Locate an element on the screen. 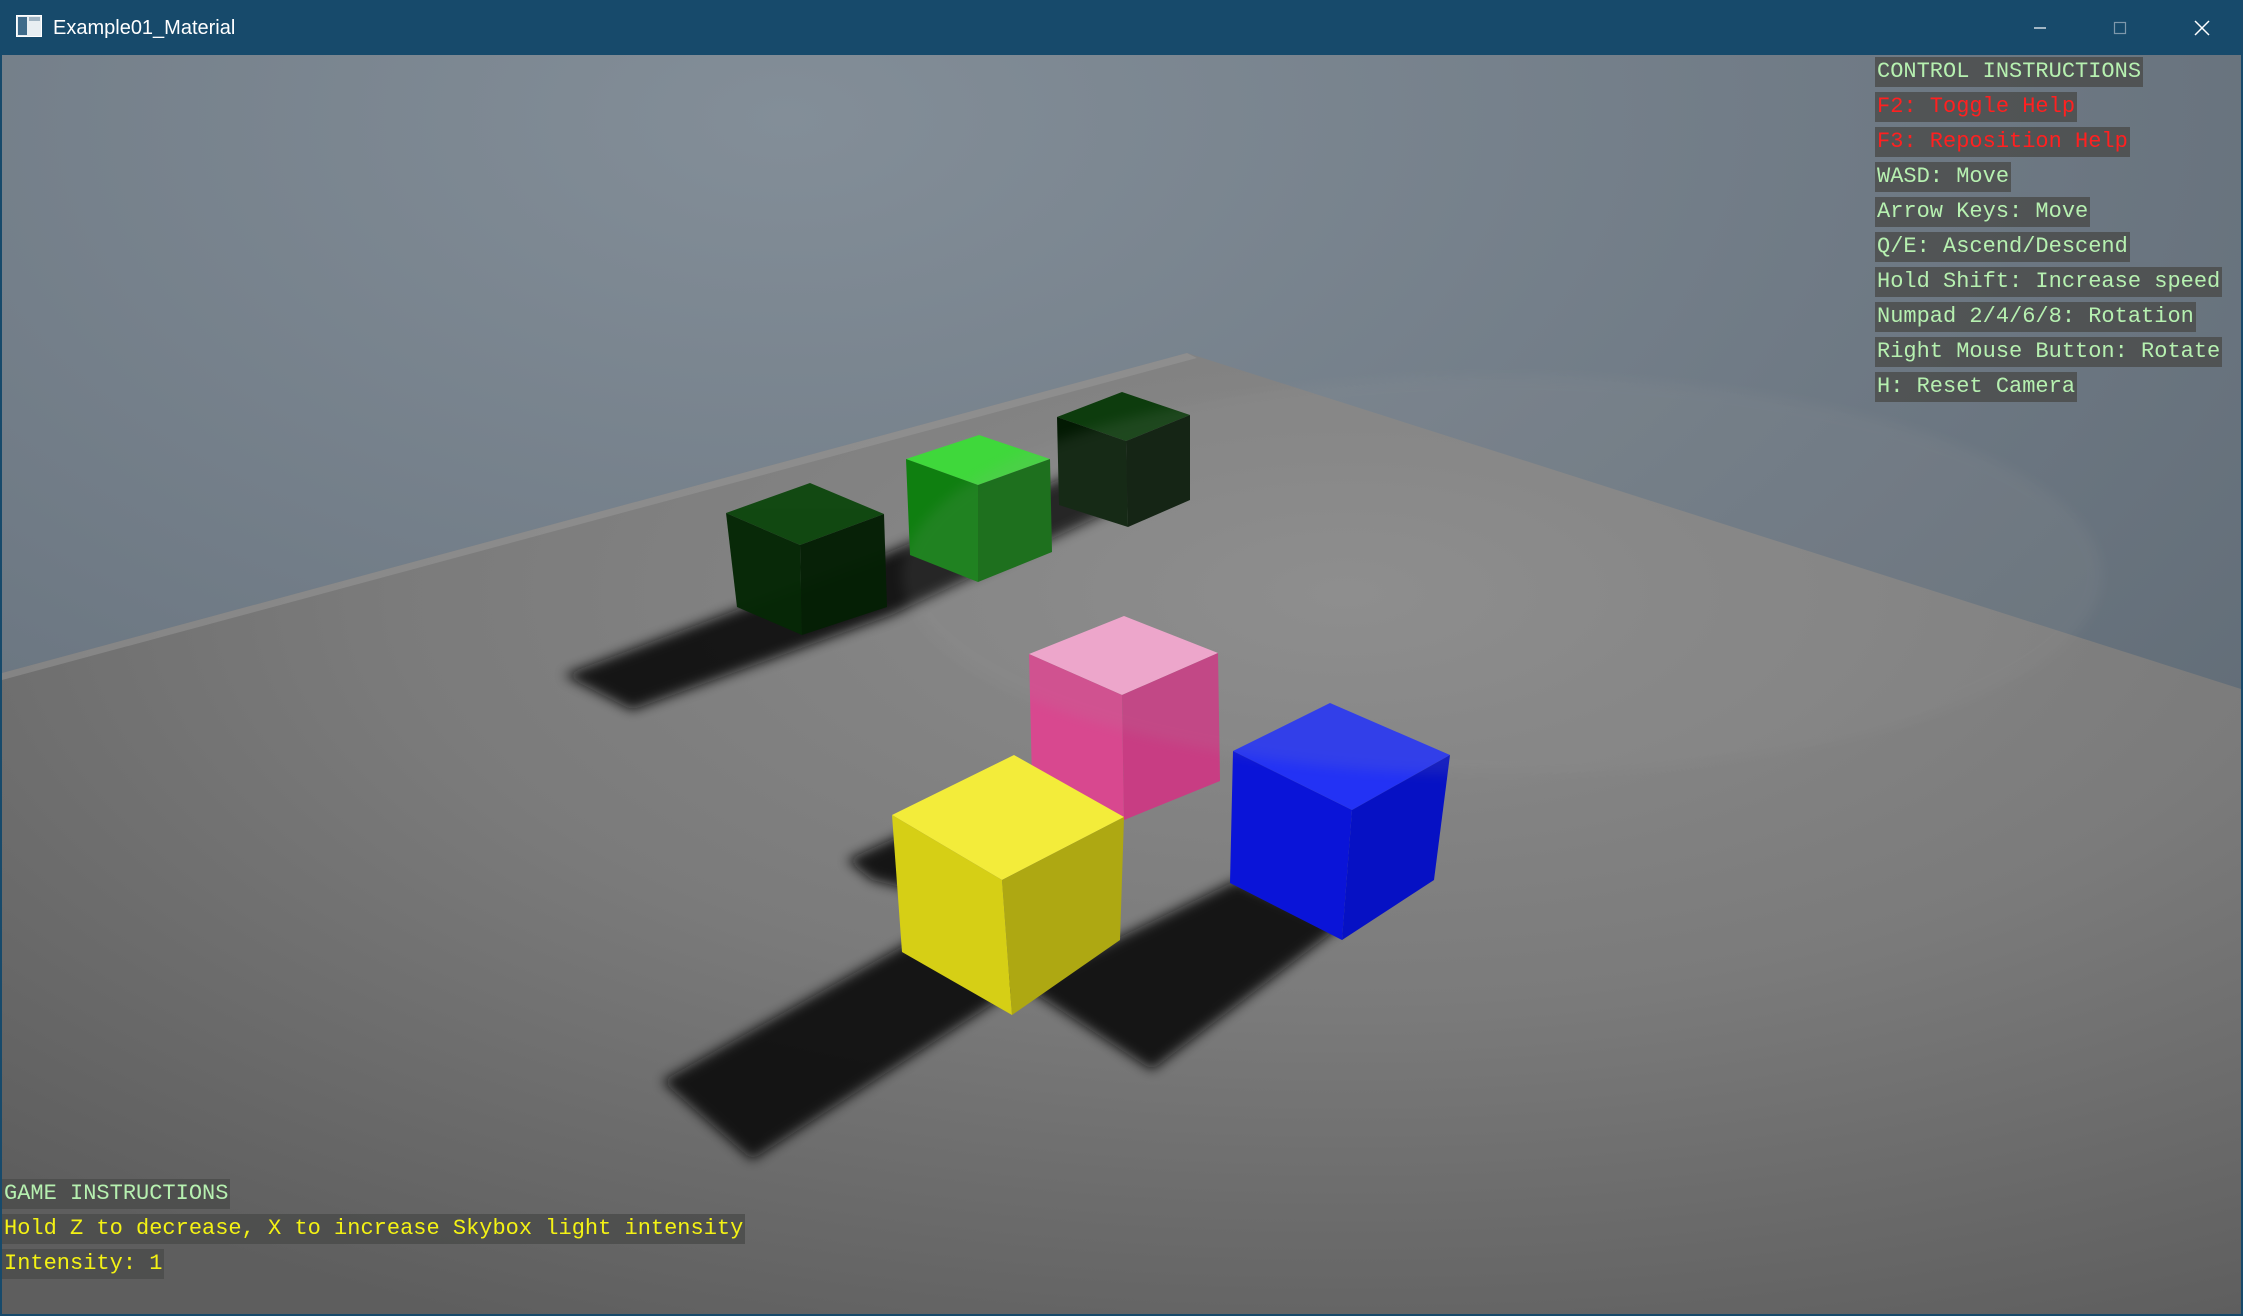 The width and height of the screenshot is (2243, 1316). help-wasd-line: WASD: Move is located at coordinates (1943, 177).